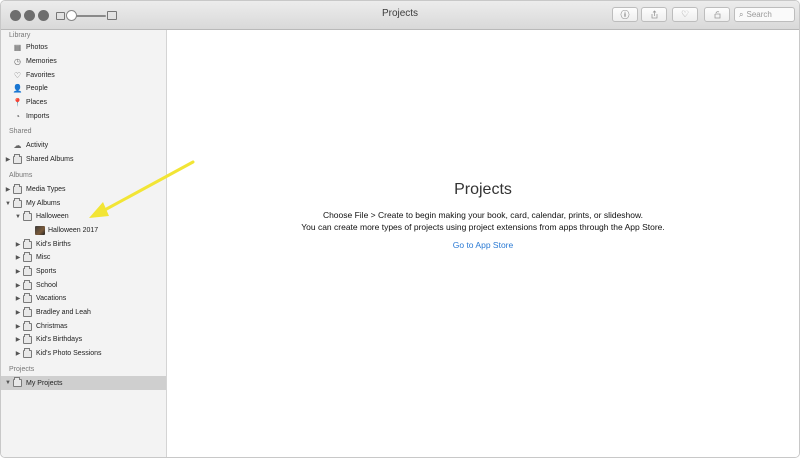 This screenshot has height=458, width=800. I want to click on title-bar: Projects ⓘ ♡ ⌕ Search, so click(400, 15).